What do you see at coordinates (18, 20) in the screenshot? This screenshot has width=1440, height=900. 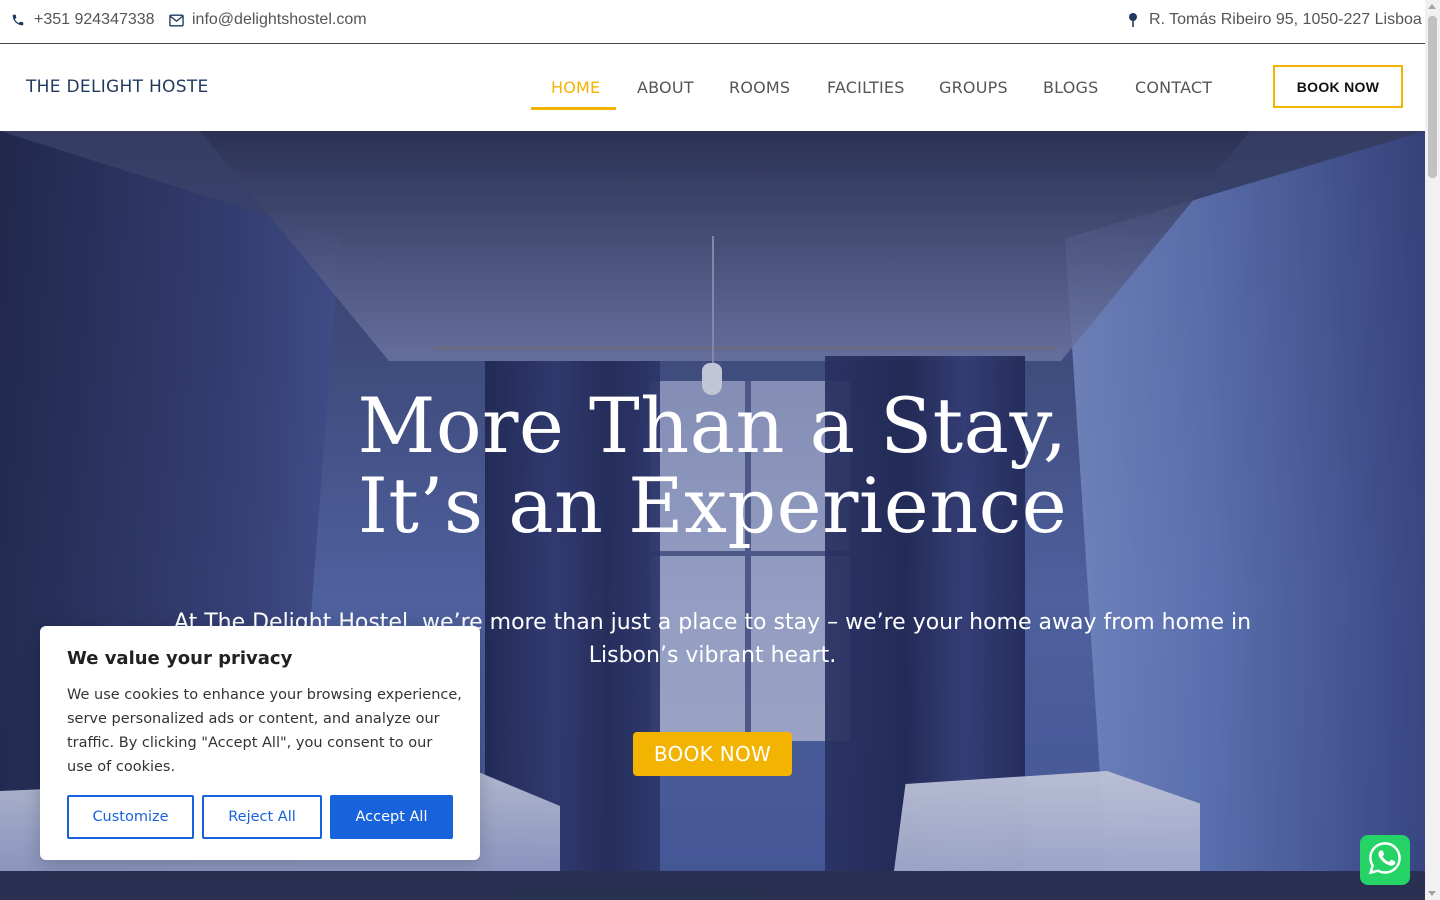 I see `phone-icon` at bounding box center [18, 20].